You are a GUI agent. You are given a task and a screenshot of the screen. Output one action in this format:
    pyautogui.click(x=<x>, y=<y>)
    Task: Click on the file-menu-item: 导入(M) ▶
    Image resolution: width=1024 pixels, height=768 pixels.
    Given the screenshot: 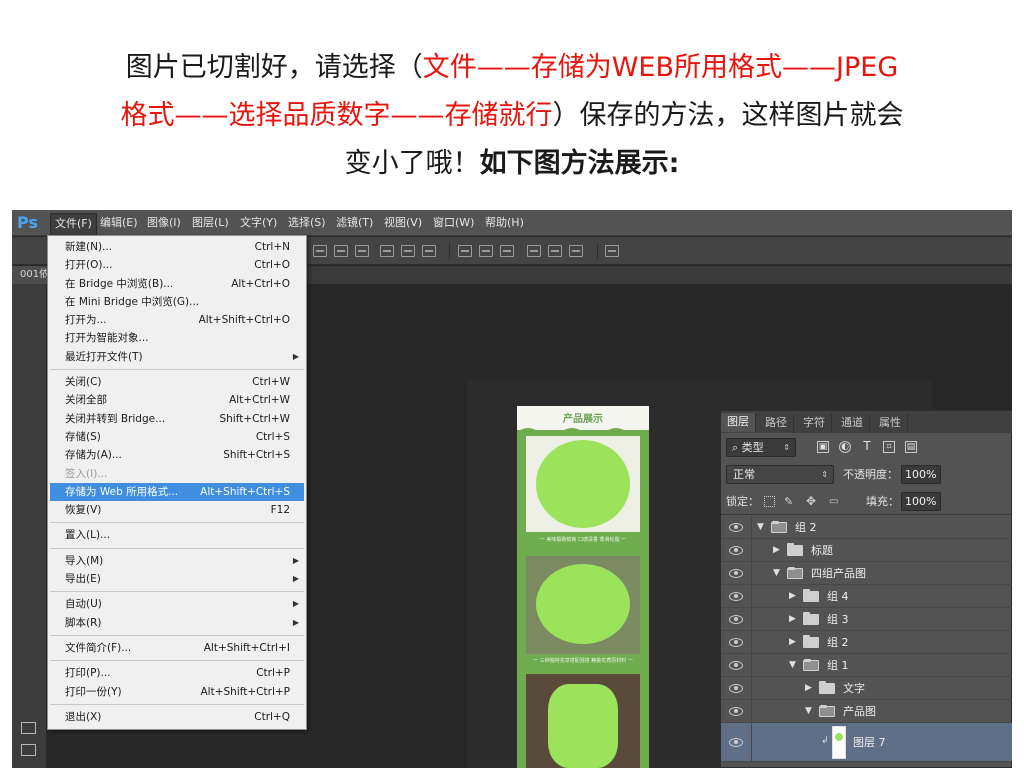 What is the action you would take?
    pyautogui.click(x=177, y=561)
    